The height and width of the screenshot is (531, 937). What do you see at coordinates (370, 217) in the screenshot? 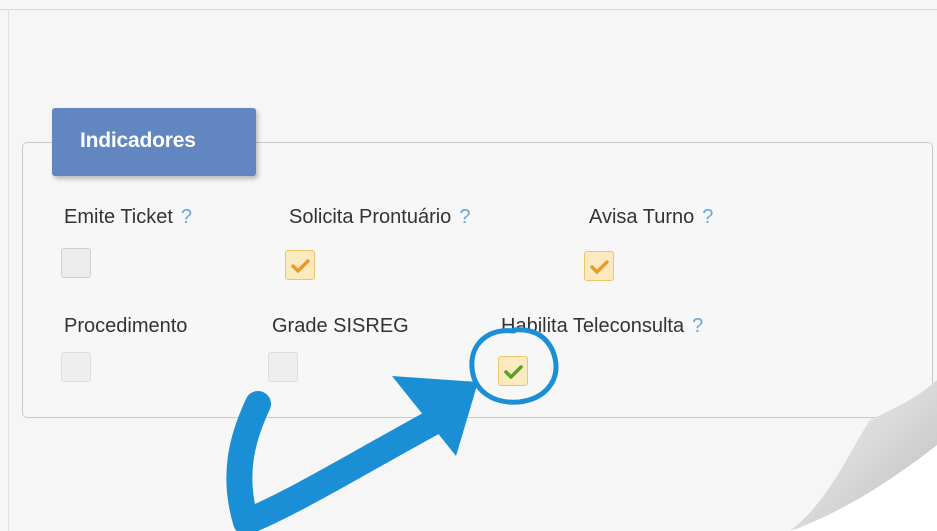
I see `solicita-prontuario-label-text: Solicita Prontuário` at bounding box center [370, 217].